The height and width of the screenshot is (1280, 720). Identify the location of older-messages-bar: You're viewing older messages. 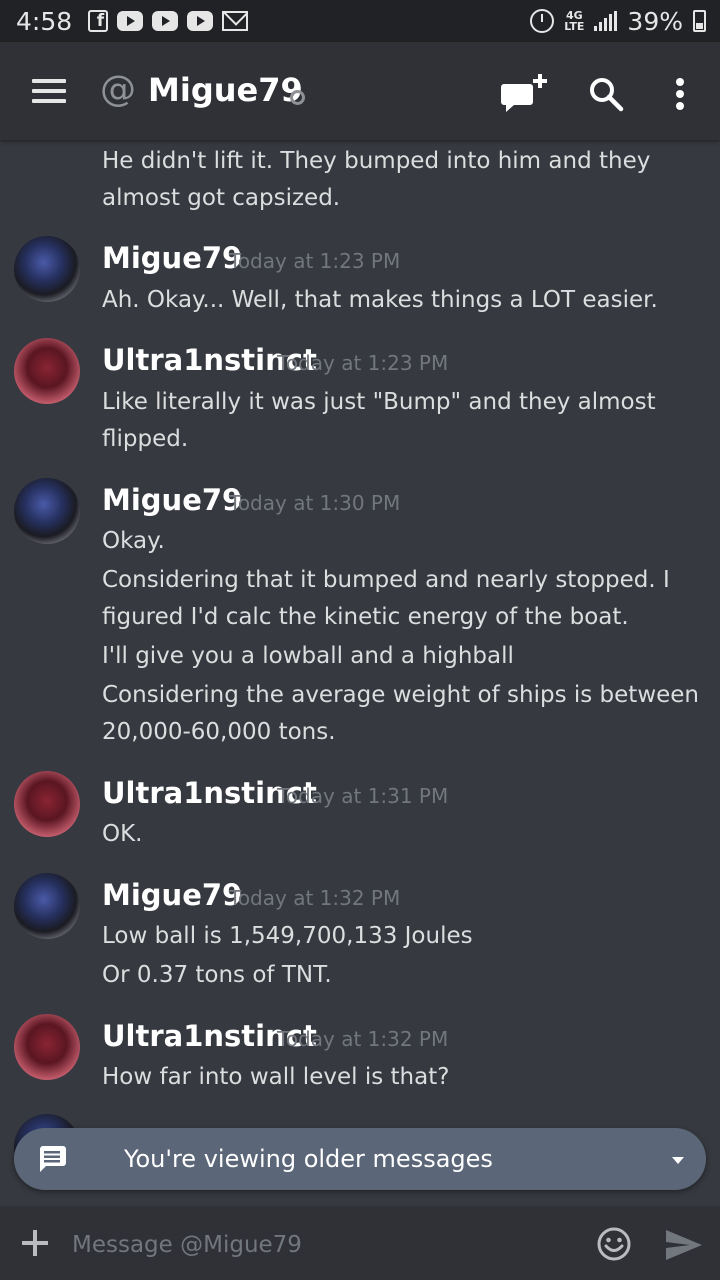
(360, 1159).